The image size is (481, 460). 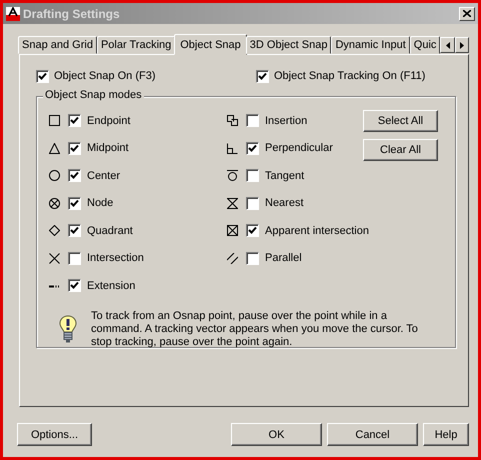 What do you see at coordinates (210, 44) in the screenshot?
I see `tab: Object Snap` at bounding box center [210, 44].